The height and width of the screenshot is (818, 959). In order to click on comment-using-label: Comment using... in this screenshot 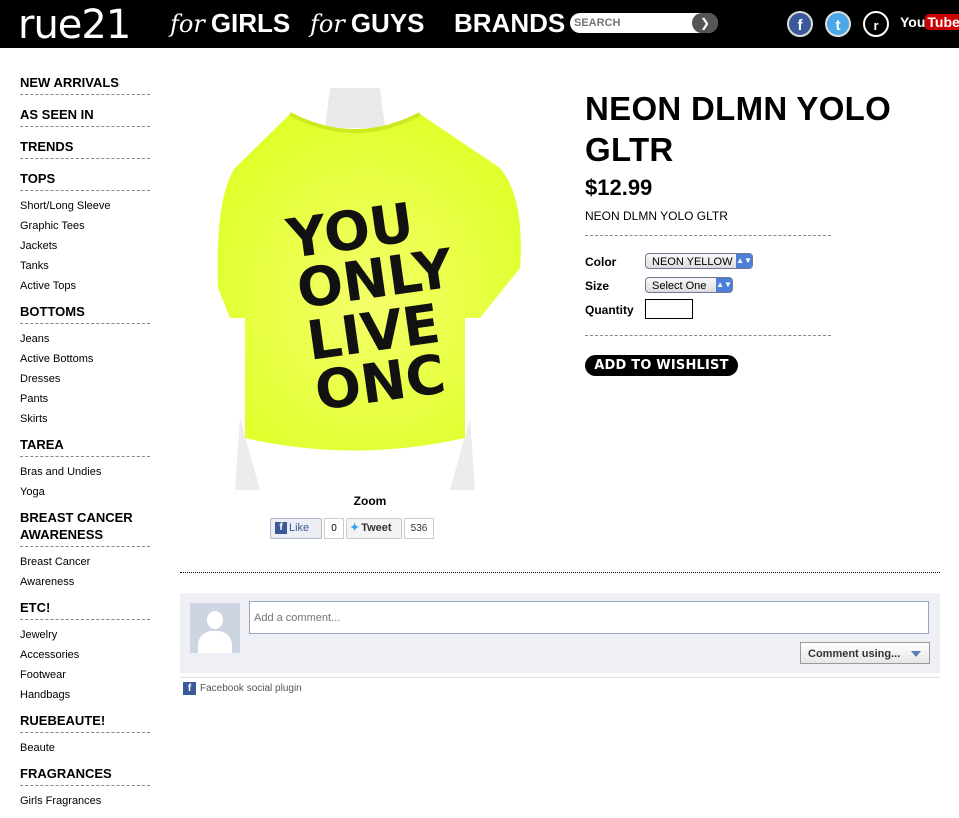, I will do `click(854, 654)`.